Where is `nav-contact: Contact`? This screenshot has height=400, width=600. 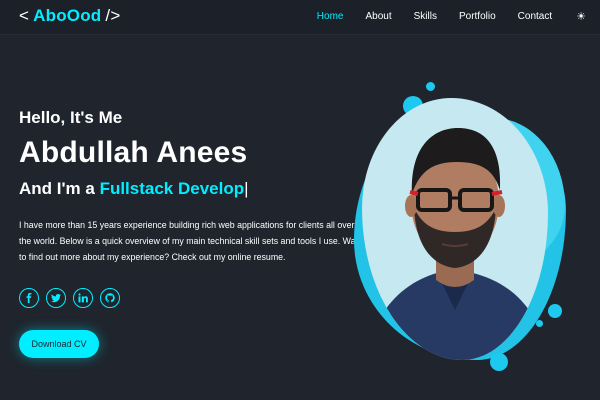 nav-contact: Contact is located at coordinates (535, 16).